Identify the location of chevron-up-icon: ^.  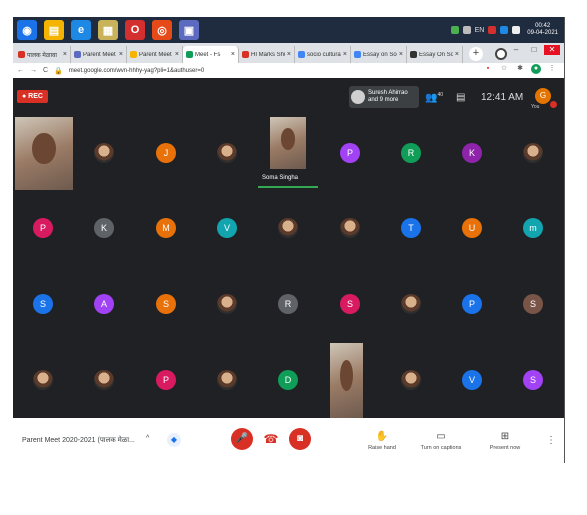
(147, 438).